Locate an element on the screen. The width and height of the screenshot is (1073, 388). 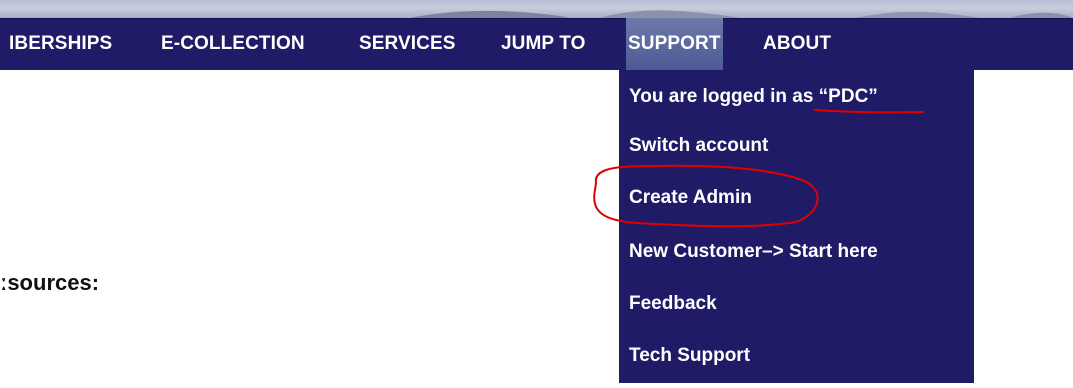
header-artwork is located at coordinates (741, 14).